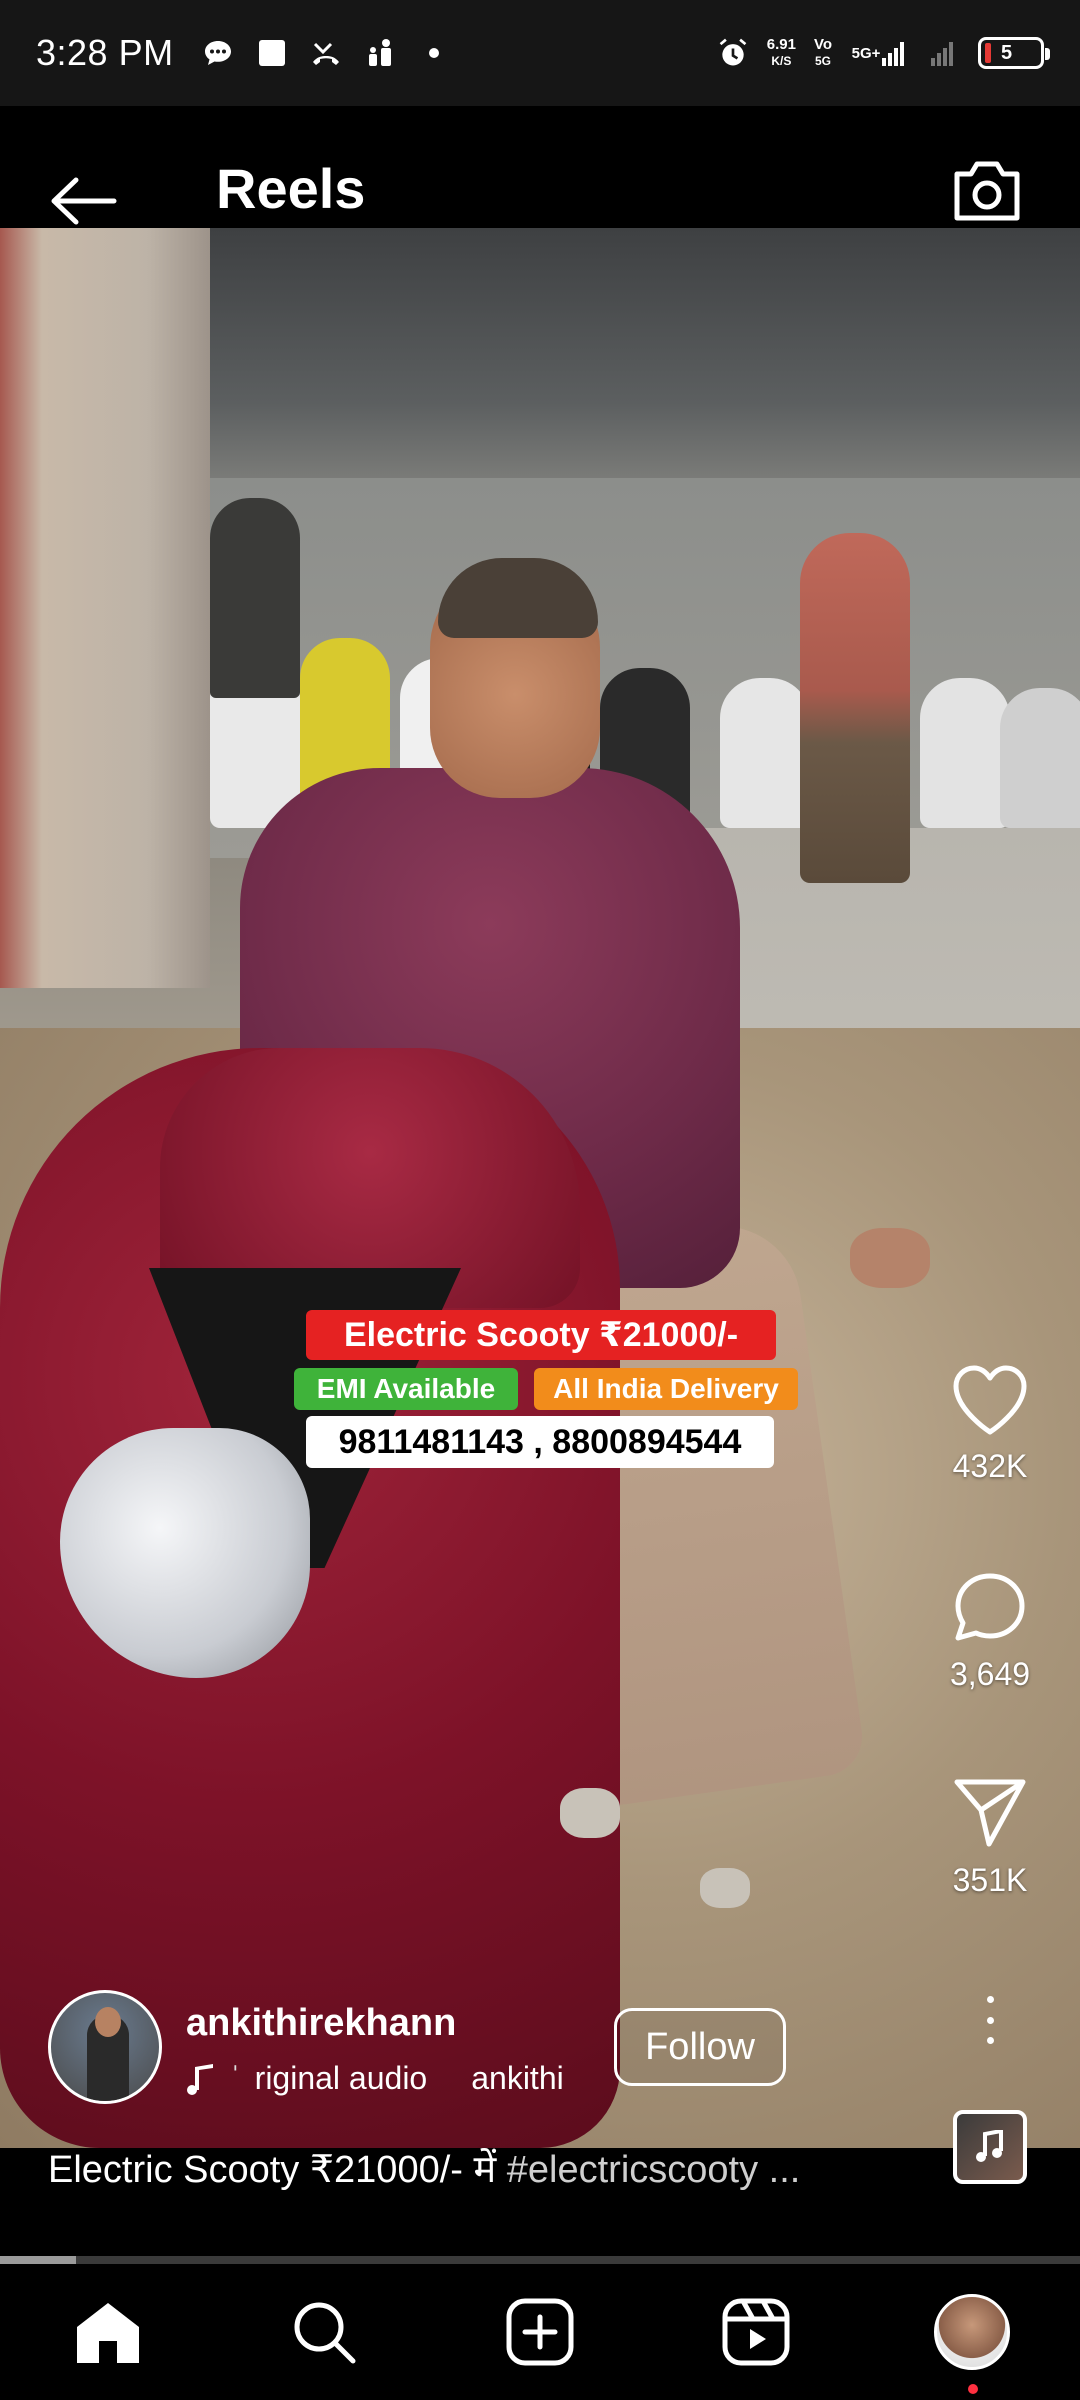  Describe the element at coordinates (105, 608) in the screenshot. I see `video-background-pillar` at that location.